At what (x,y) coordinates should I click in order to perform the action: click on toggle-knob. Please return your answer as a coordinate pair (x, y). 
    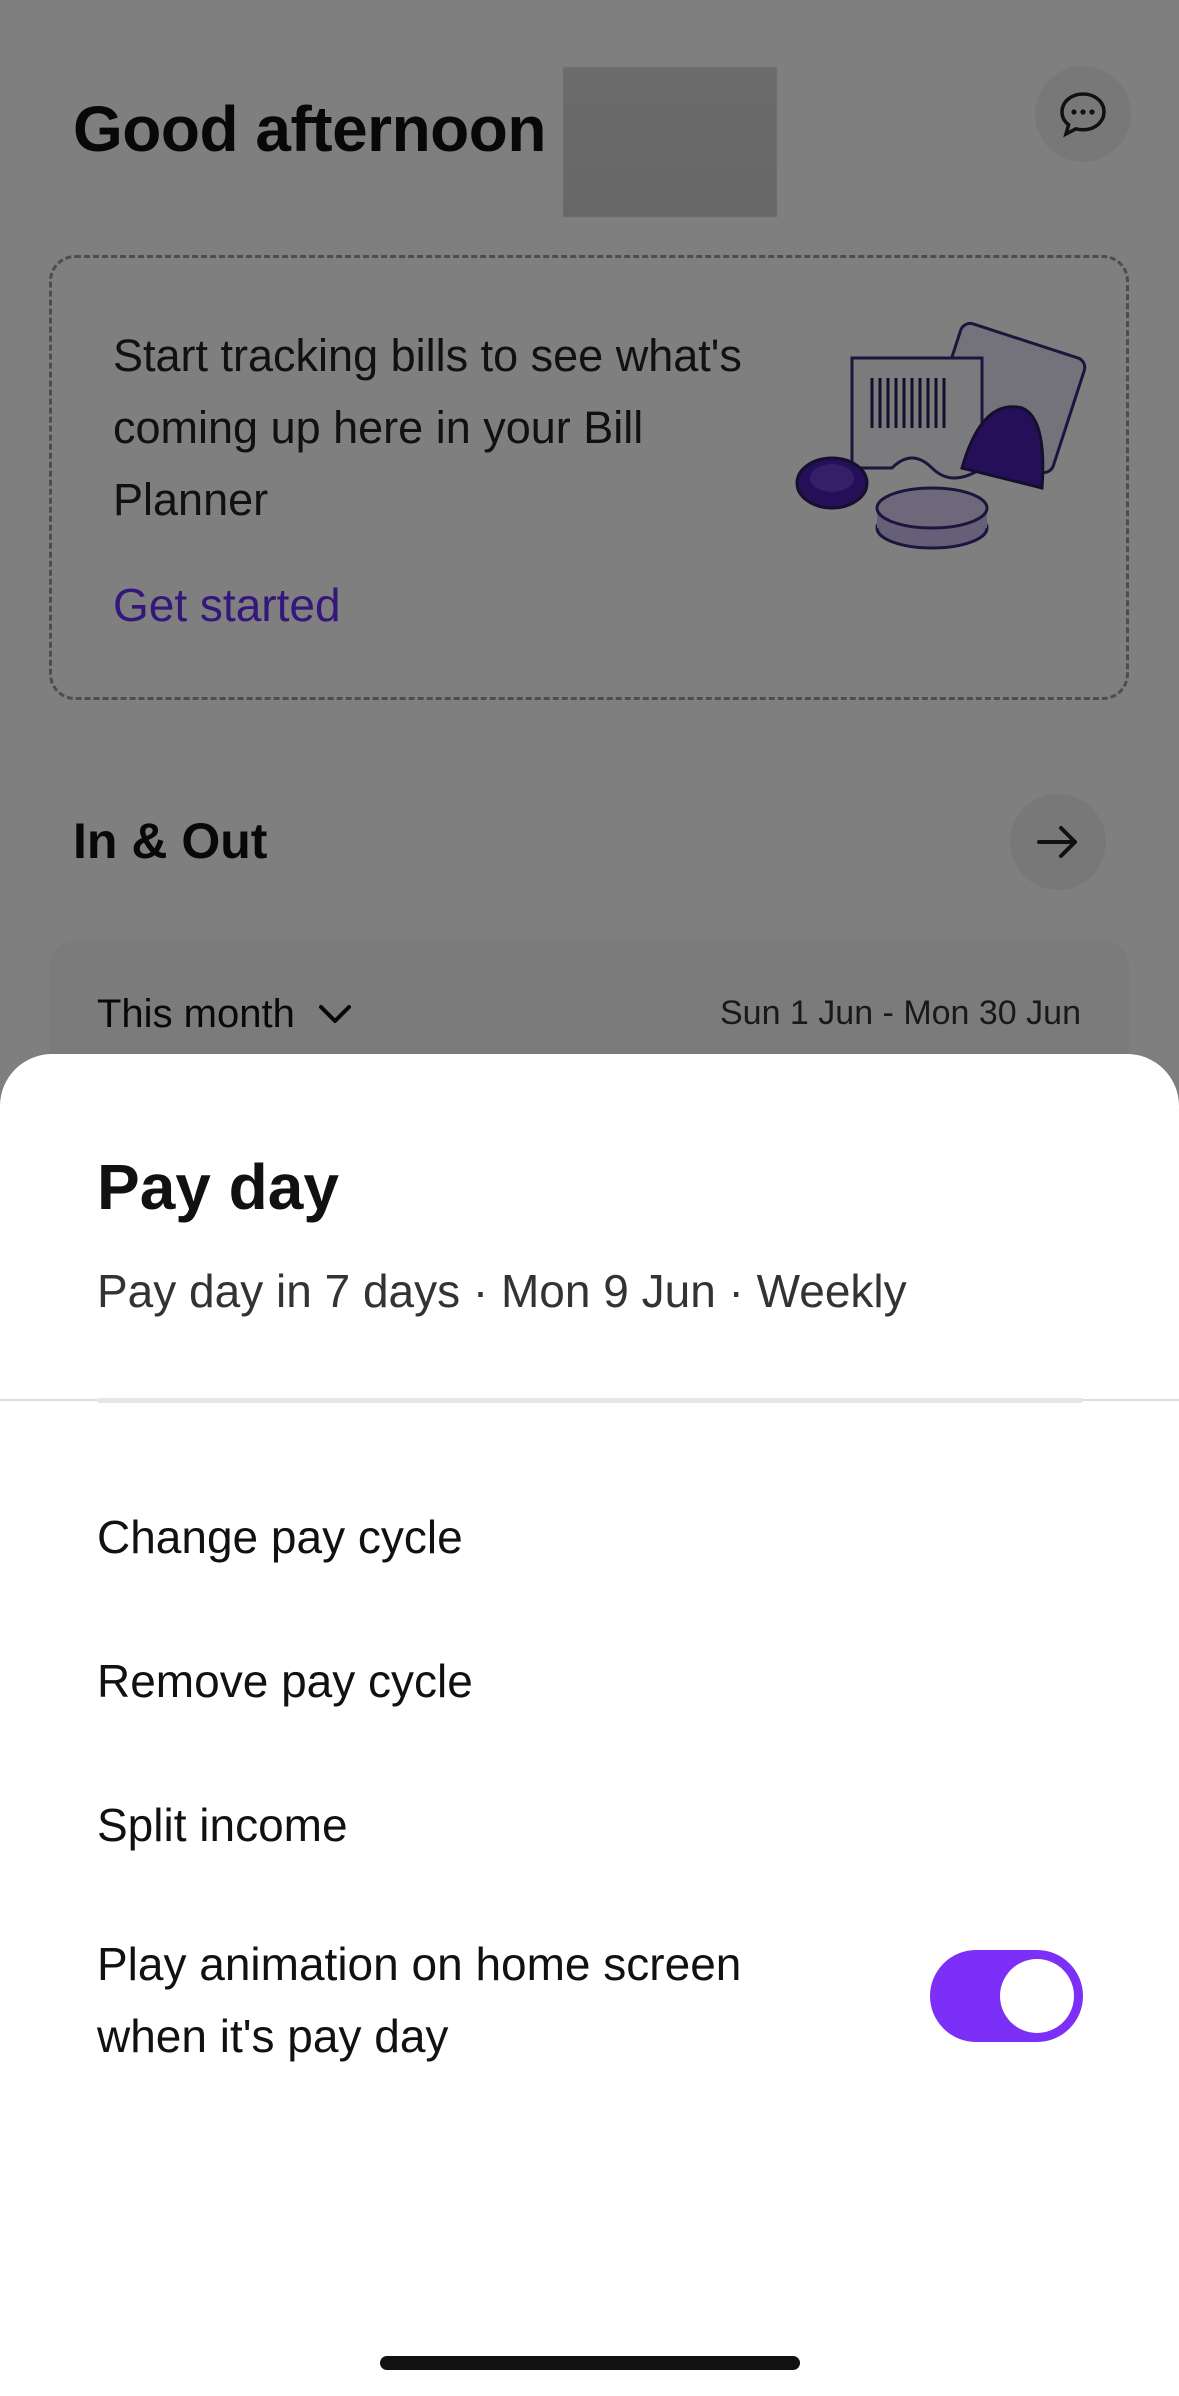
    Looking at the image, I should click on (1037, 1996).